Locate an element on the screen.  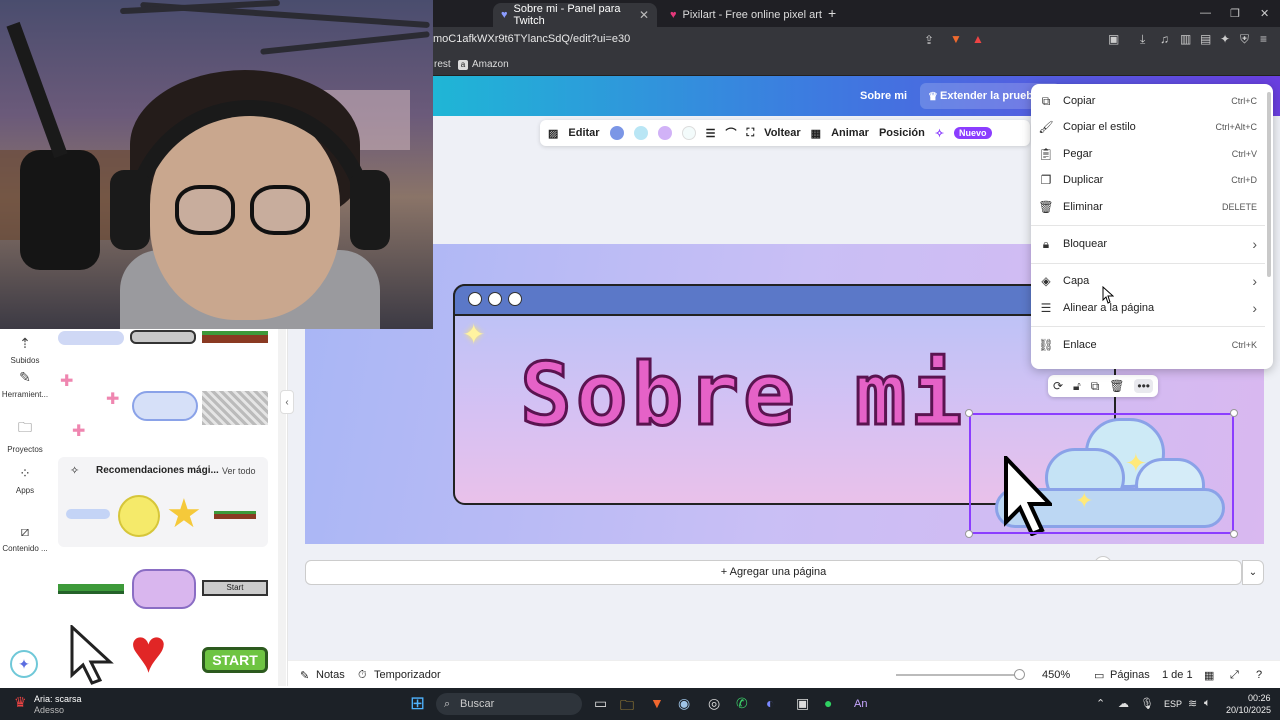
cloud-tray-icon: ☁ is located at coordinates (1123, 703).